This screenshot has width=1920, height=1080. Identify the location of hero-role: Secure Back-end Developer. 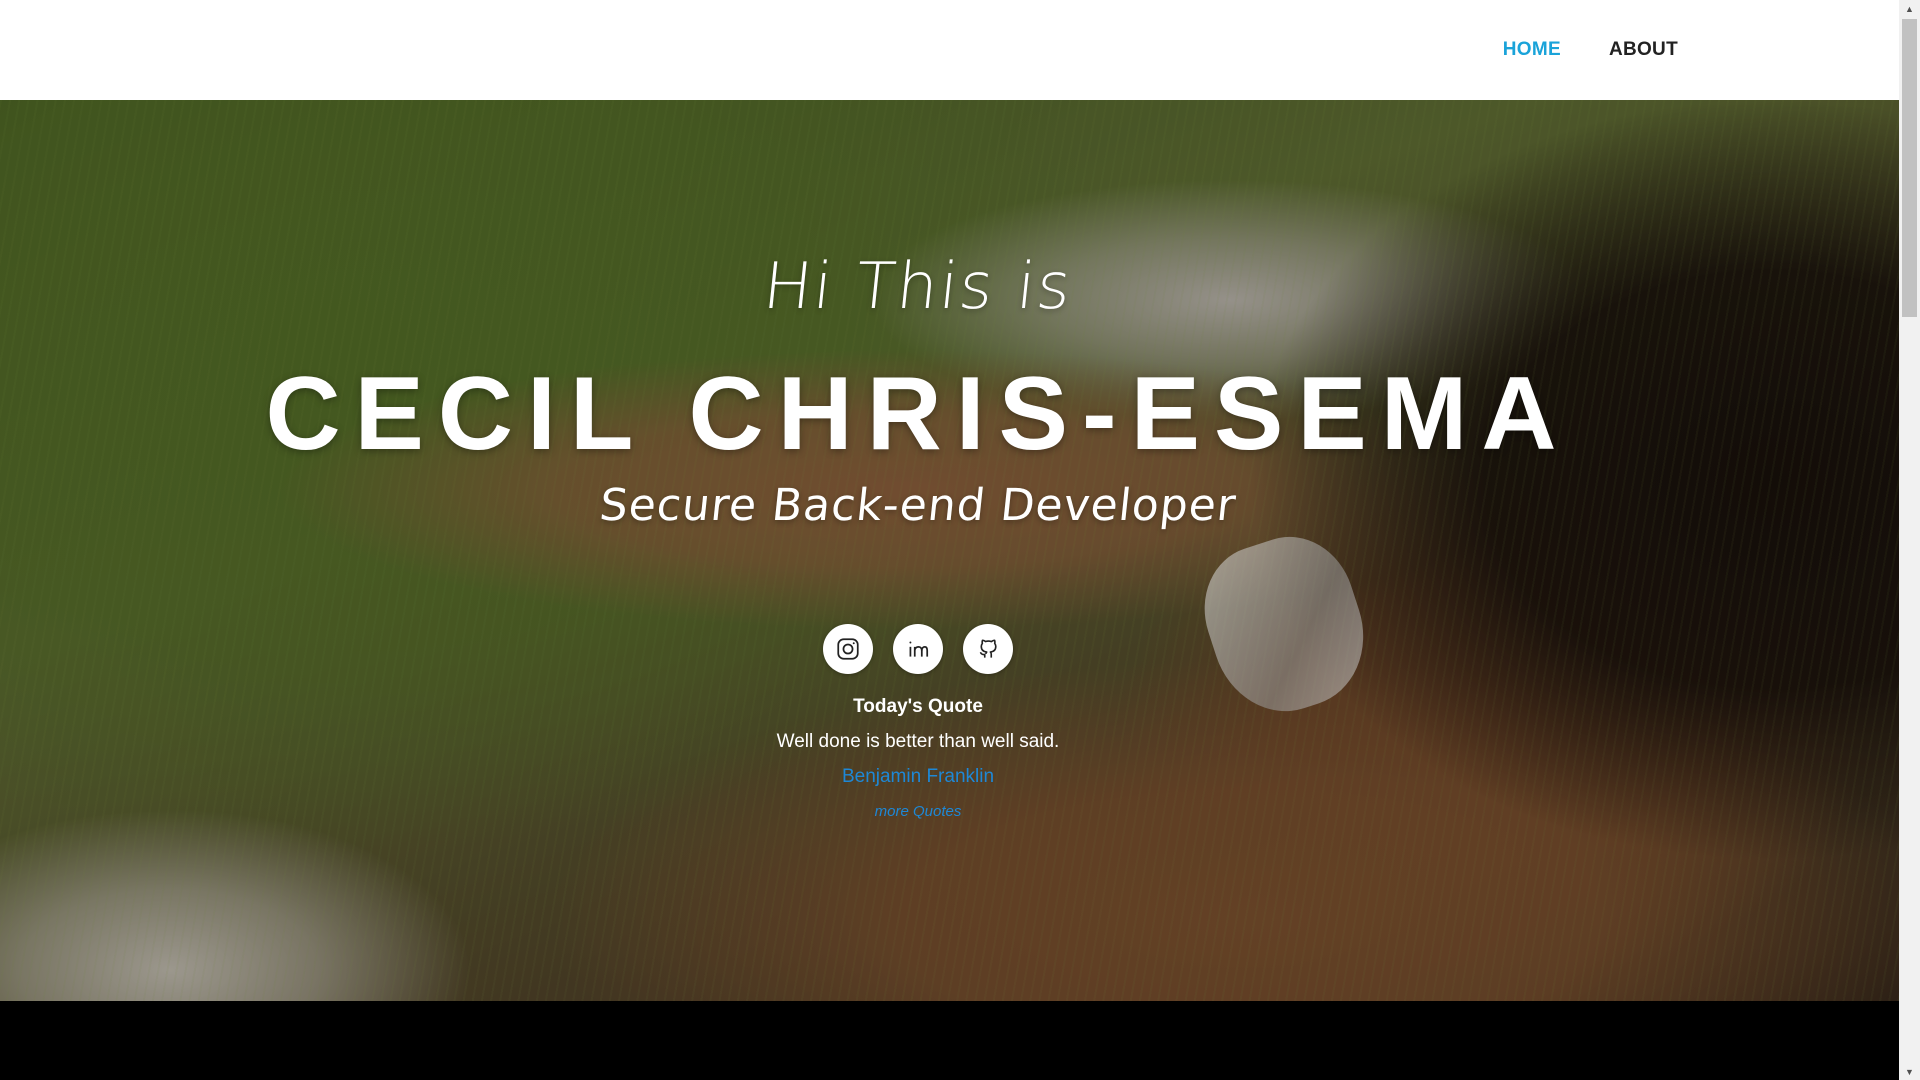
(918, 505).